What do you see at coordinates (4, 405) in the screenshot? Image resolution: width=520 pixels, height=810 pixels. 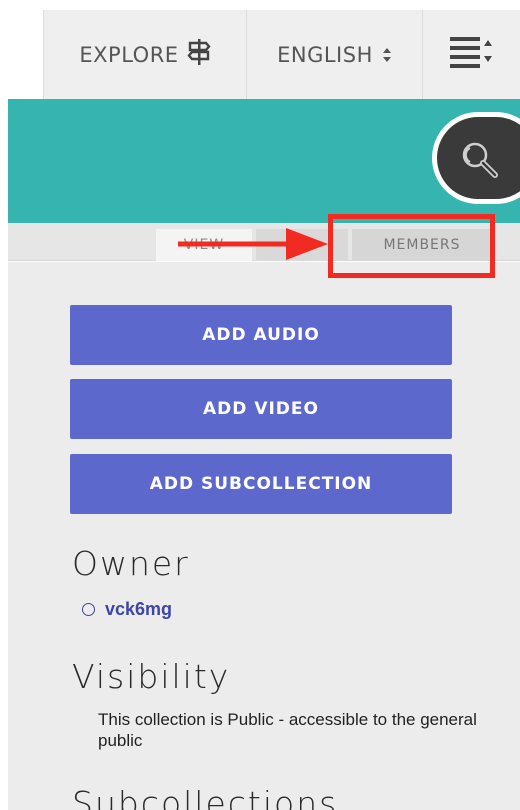 I see `left-strip` at bounding box center [4, 405].